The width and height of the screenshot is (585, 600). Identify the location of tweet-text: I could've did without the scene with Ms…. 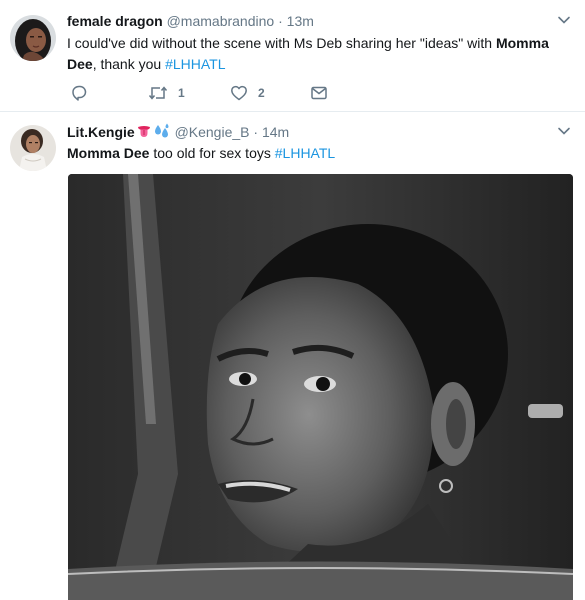
(317, 54).